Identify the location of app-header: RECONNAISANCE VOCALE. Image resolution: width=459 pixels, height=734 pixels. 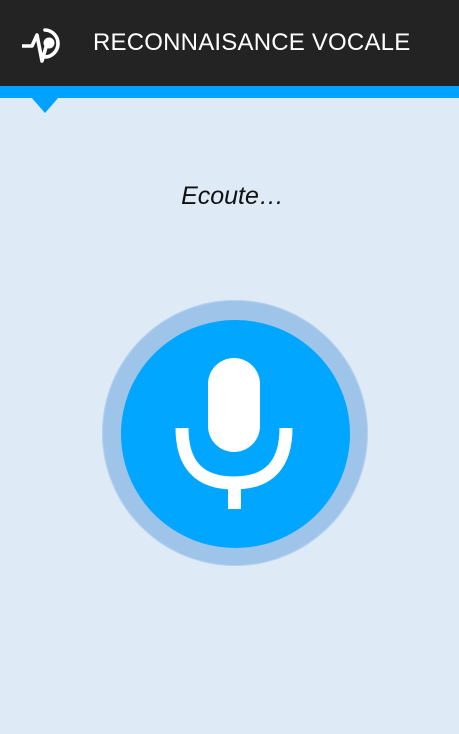
(229, 43).